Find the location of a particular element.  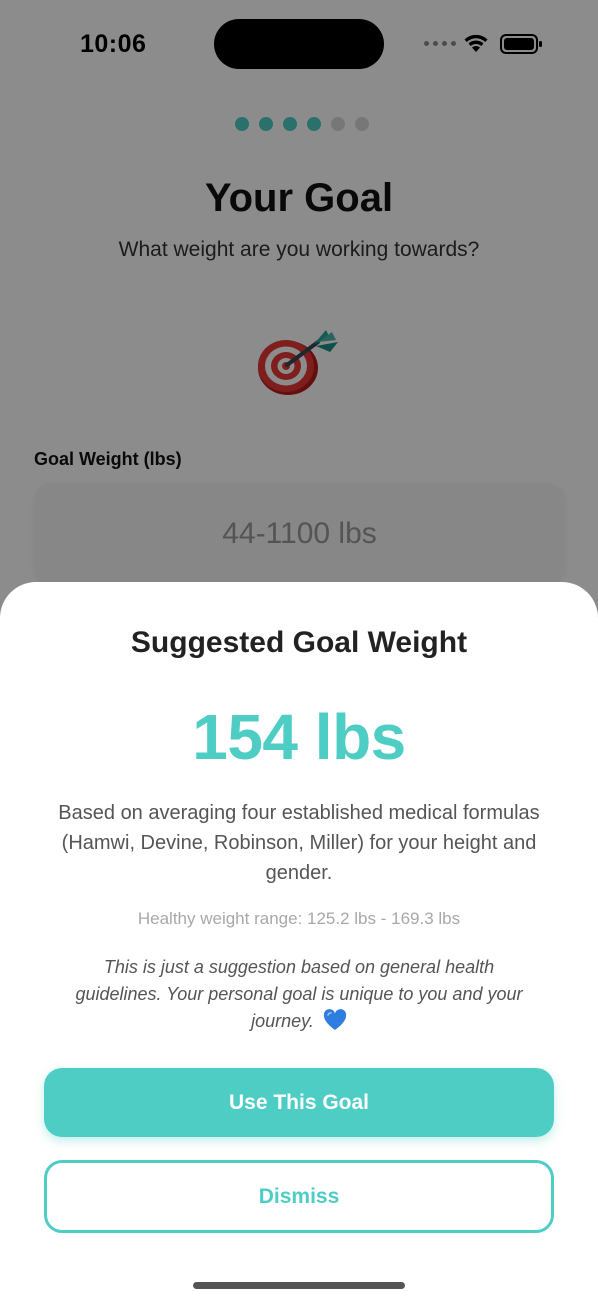

suggested-weight-value: 154 lbs is located at coordinates (299, 737).